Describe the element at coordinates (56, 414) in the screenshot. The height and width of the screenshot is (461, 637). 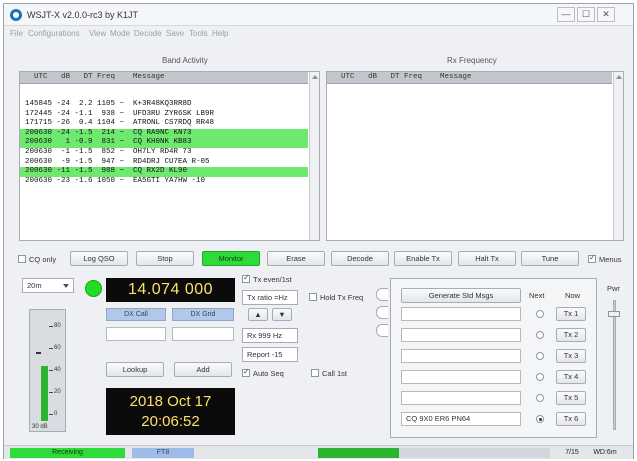
I see `meter-scale-label: 0` at that location.